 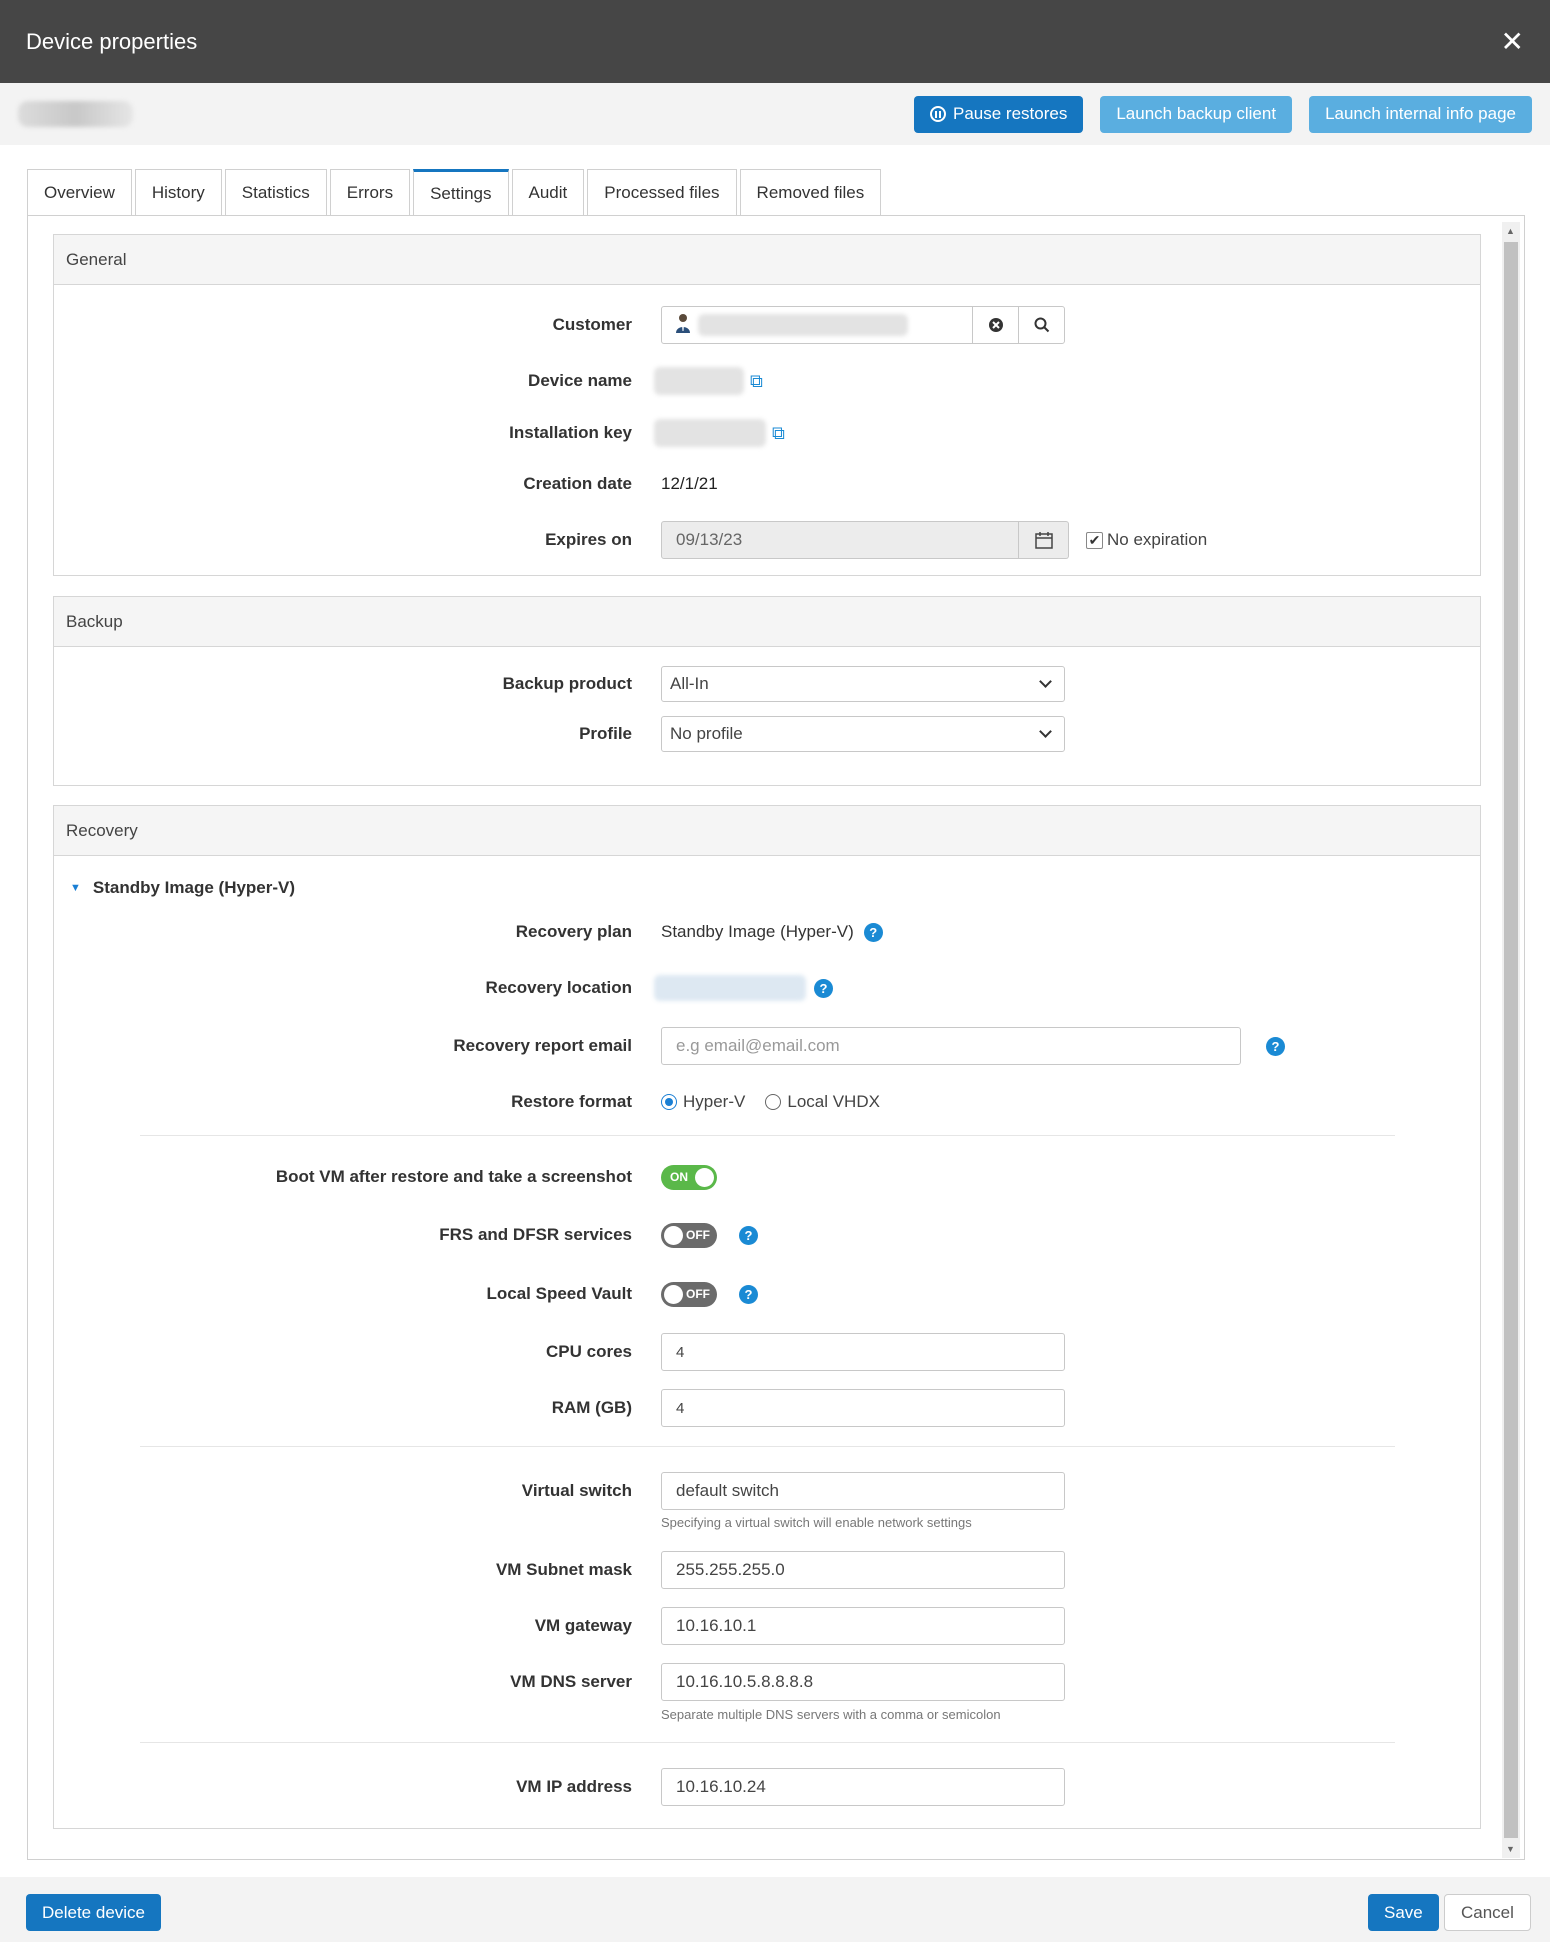 I want to click on delete-device-button: Delete device, so click(x=94, y=1912).